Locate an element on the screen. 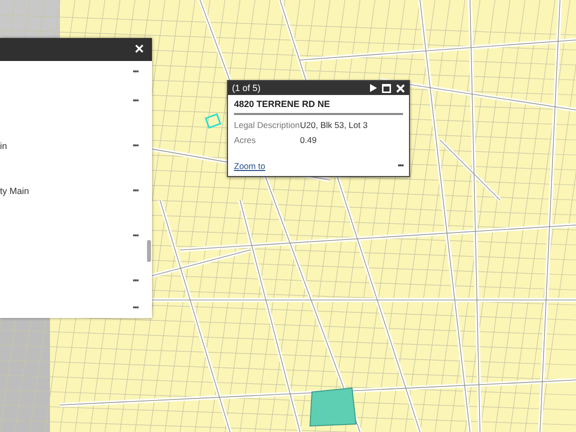  field-value: U20, Blk 53, Lot 3 is located at coordinates (334, 125).